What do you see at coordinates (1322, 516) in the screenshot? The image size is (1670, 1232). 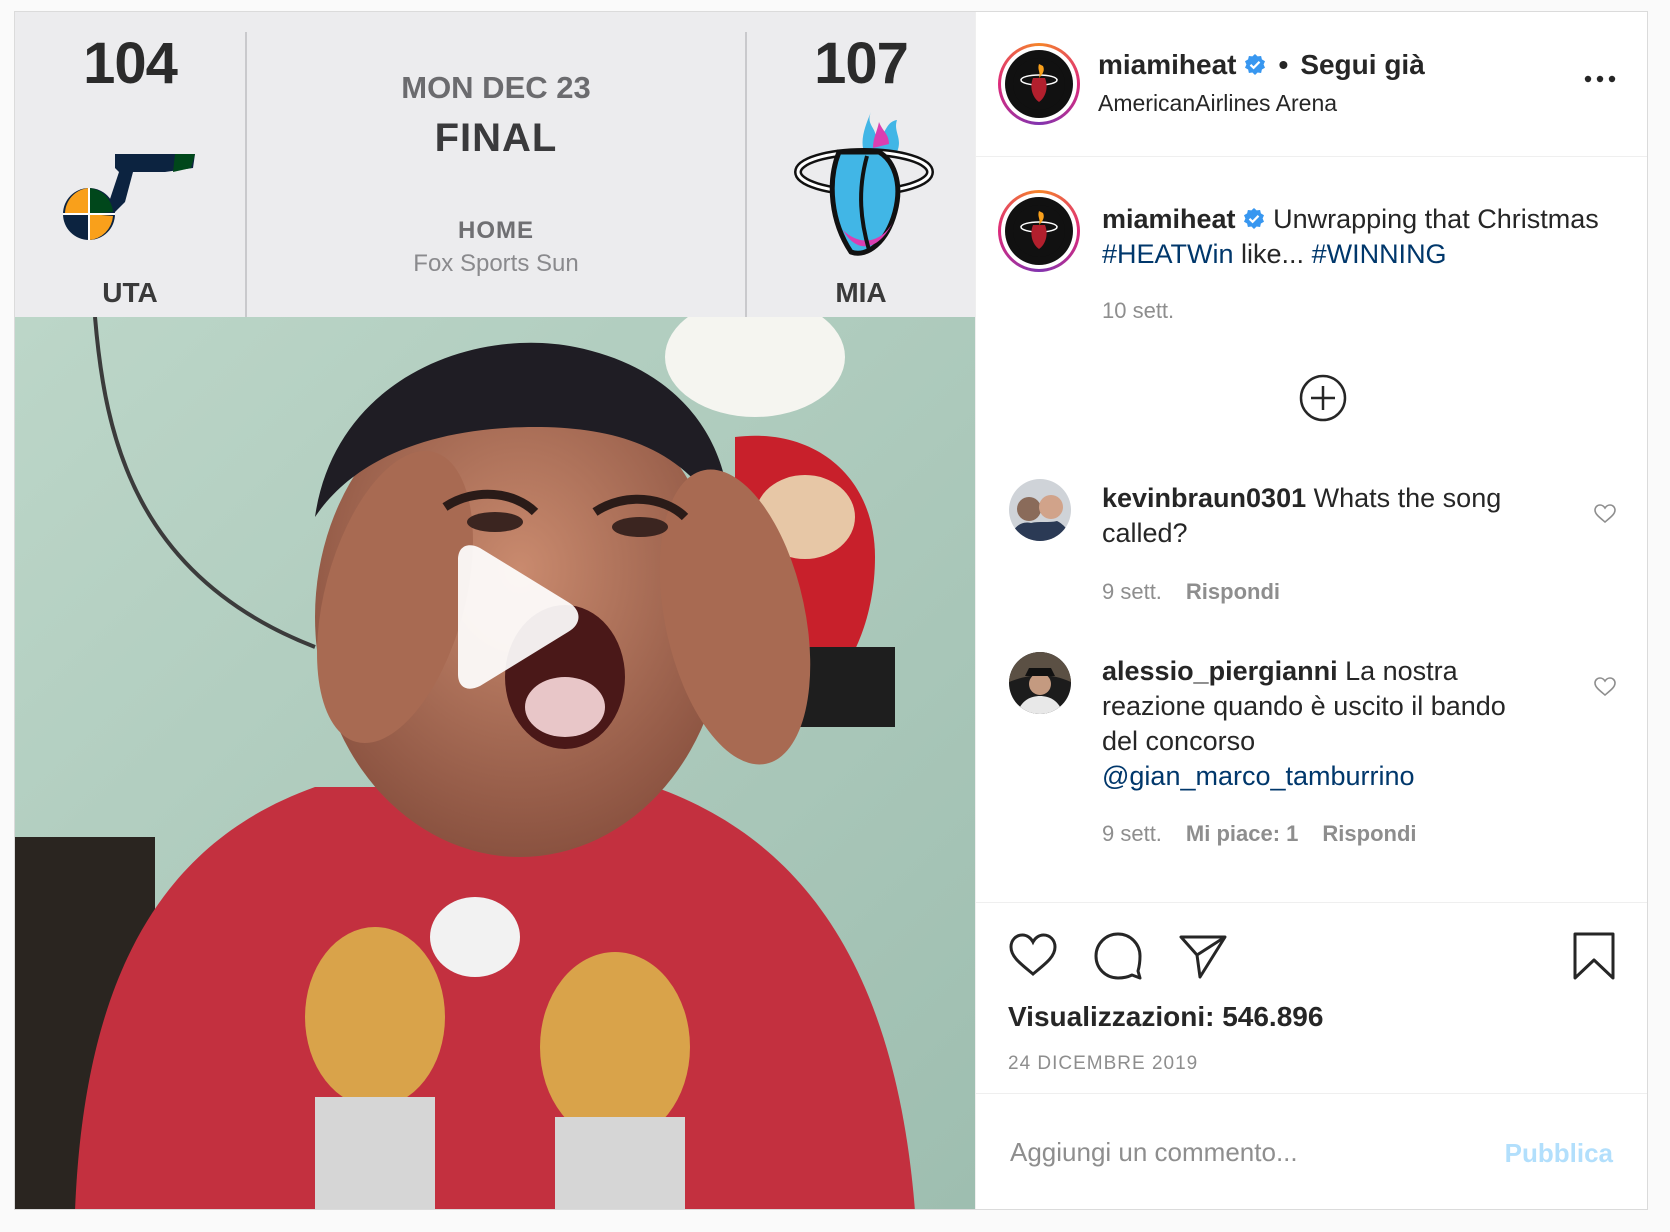 I see `comment-text: kevinbraun0301 Whats the song called?` at bounding box center [1322, 516].